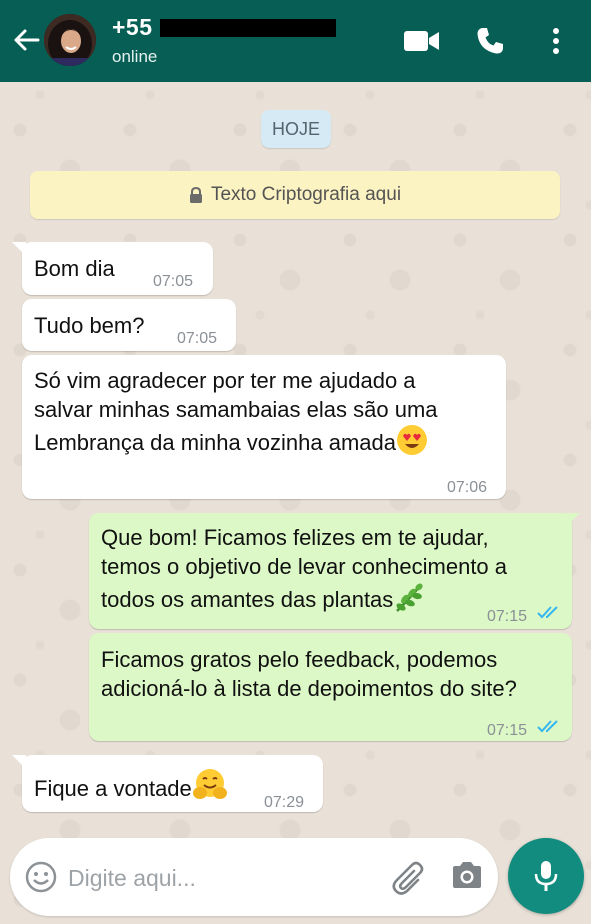  I want to click on more-options-button, so click(556, 41).